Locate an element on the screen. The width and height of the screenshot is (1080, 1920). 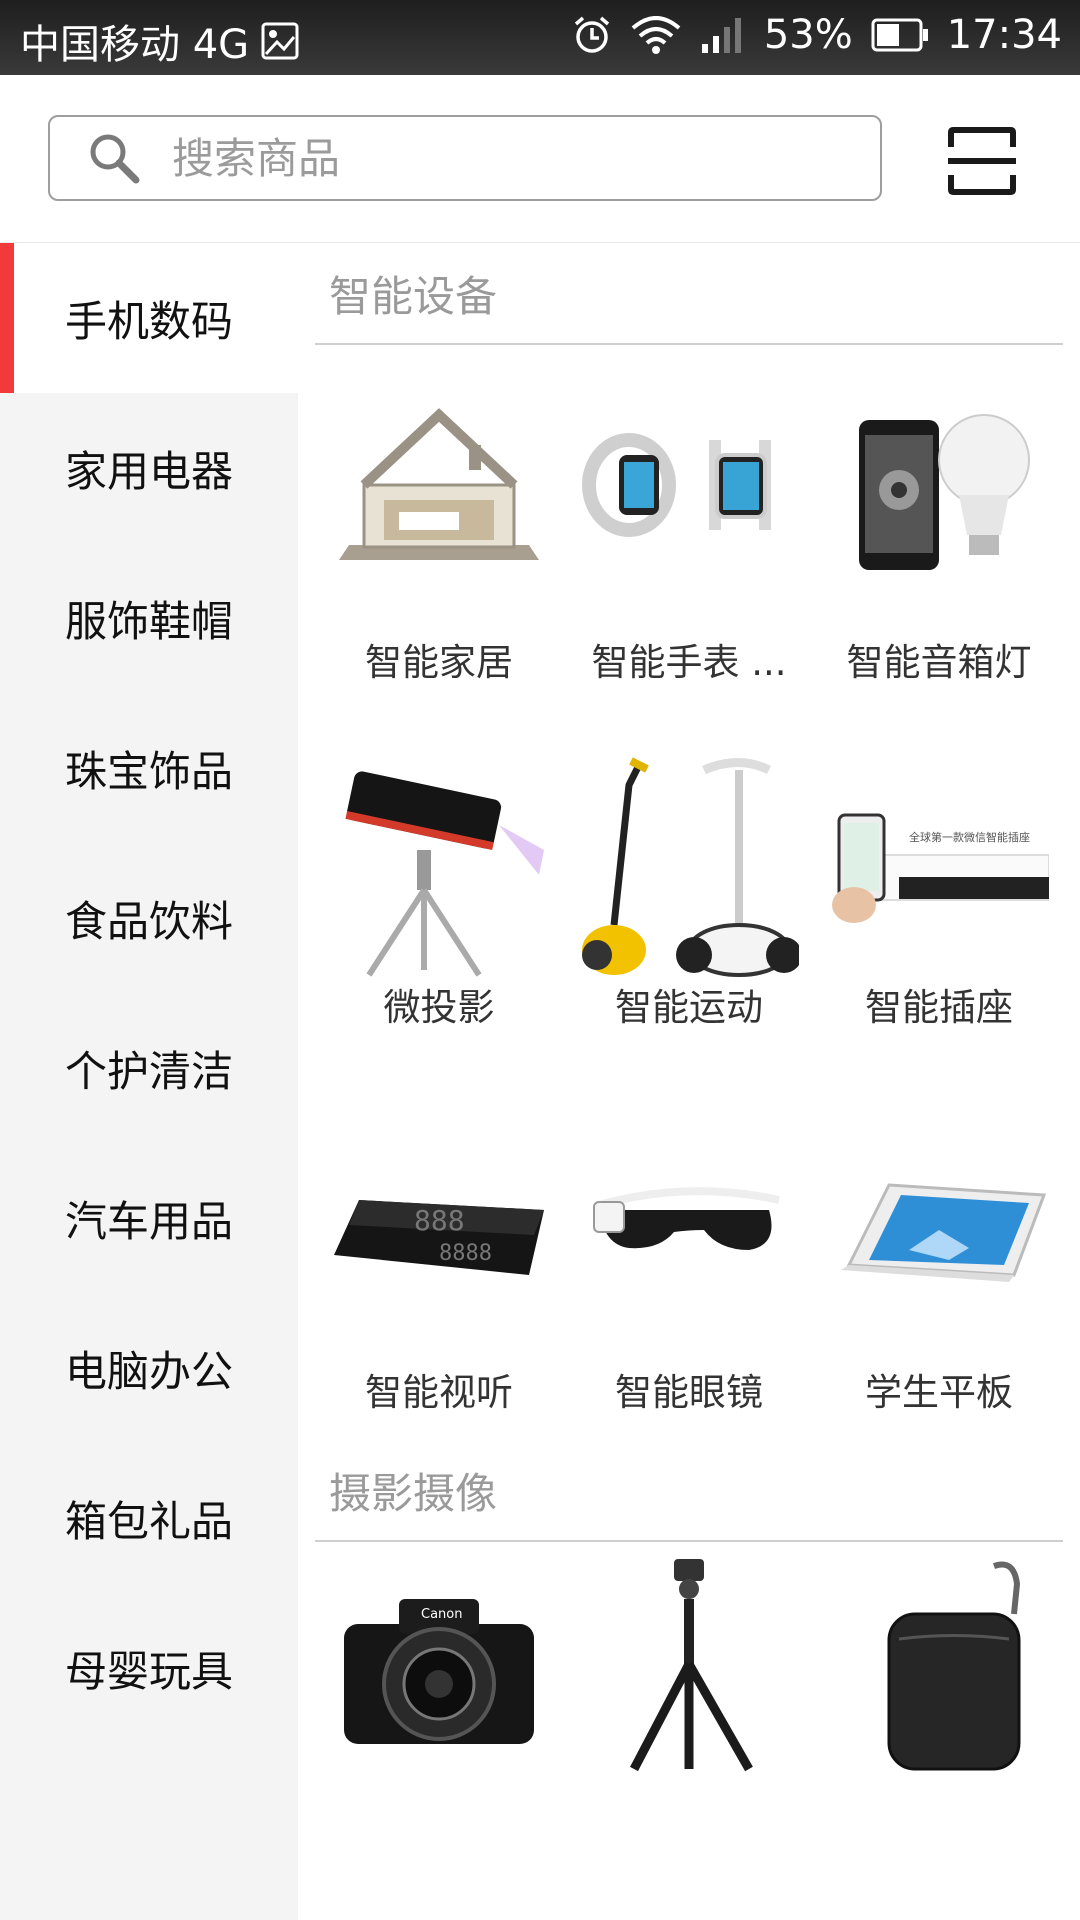
battery-percent: 53% is located at coordinates (808, 35).